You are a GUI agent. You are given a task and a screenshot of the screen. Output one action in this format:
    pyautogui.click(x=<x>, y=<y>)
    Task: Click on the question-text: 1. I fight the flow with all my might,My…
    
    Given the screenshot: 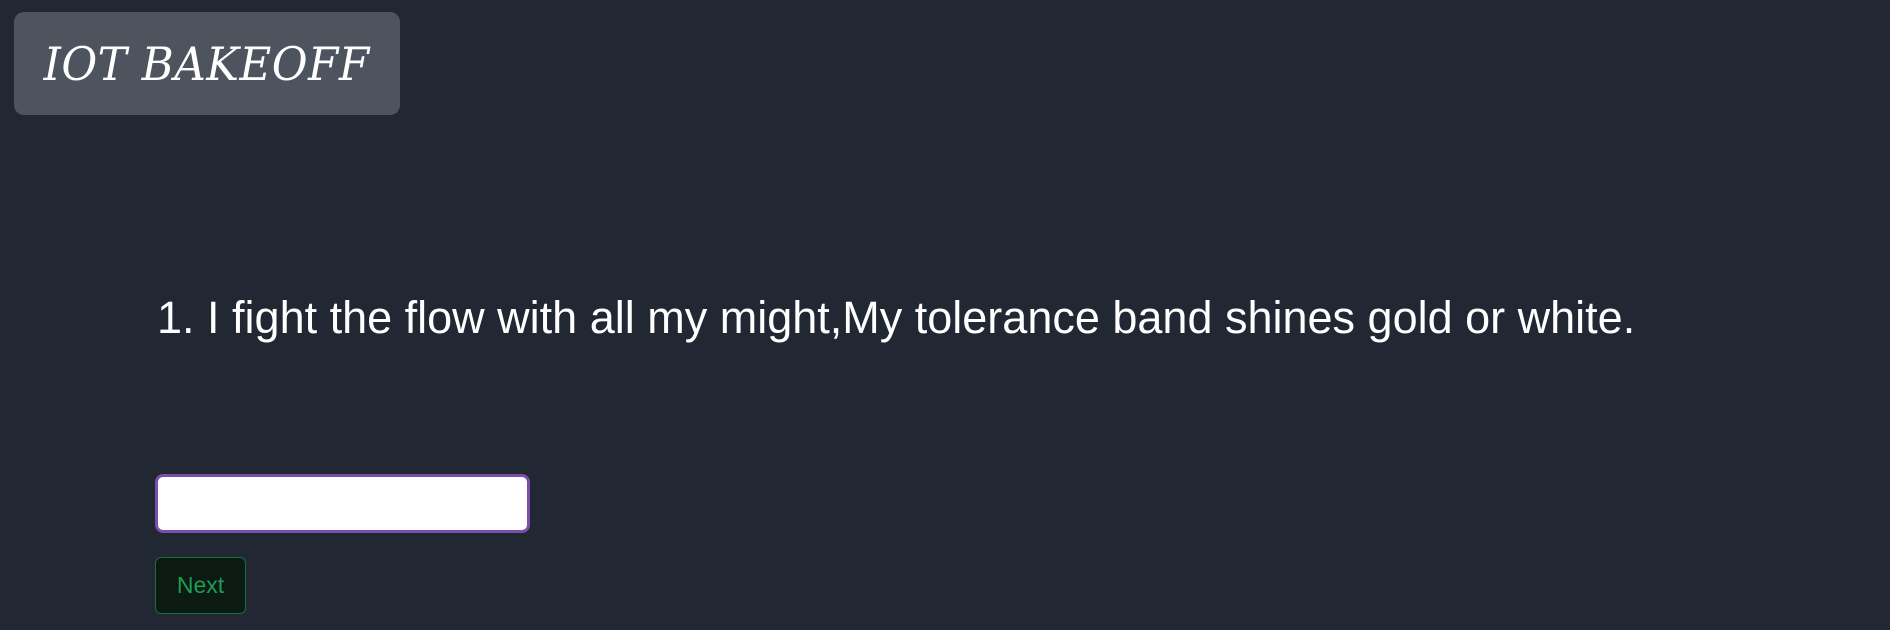 What is the action you would take?
    pyautogui.click(x=896, y=317)
    